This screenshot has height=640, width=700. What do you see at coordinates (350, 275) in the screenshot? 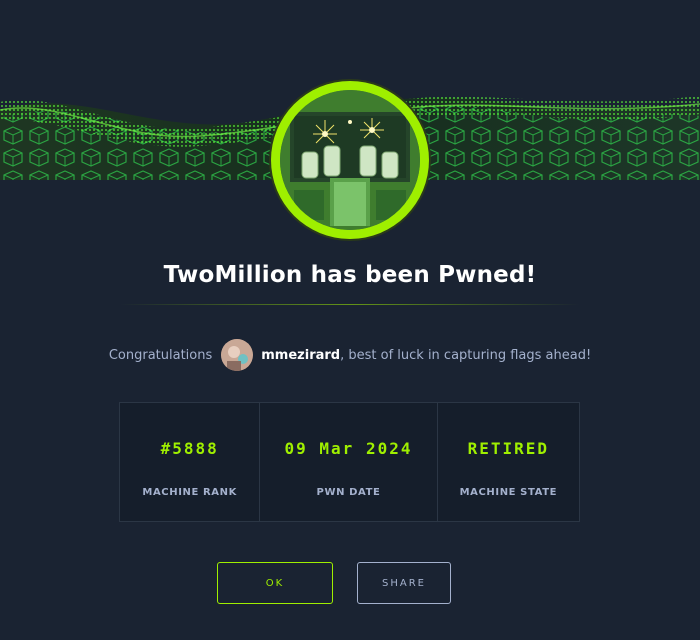
I see `modal-title: TwoMillion has been Pwned!` at bounding box center [350, 275].